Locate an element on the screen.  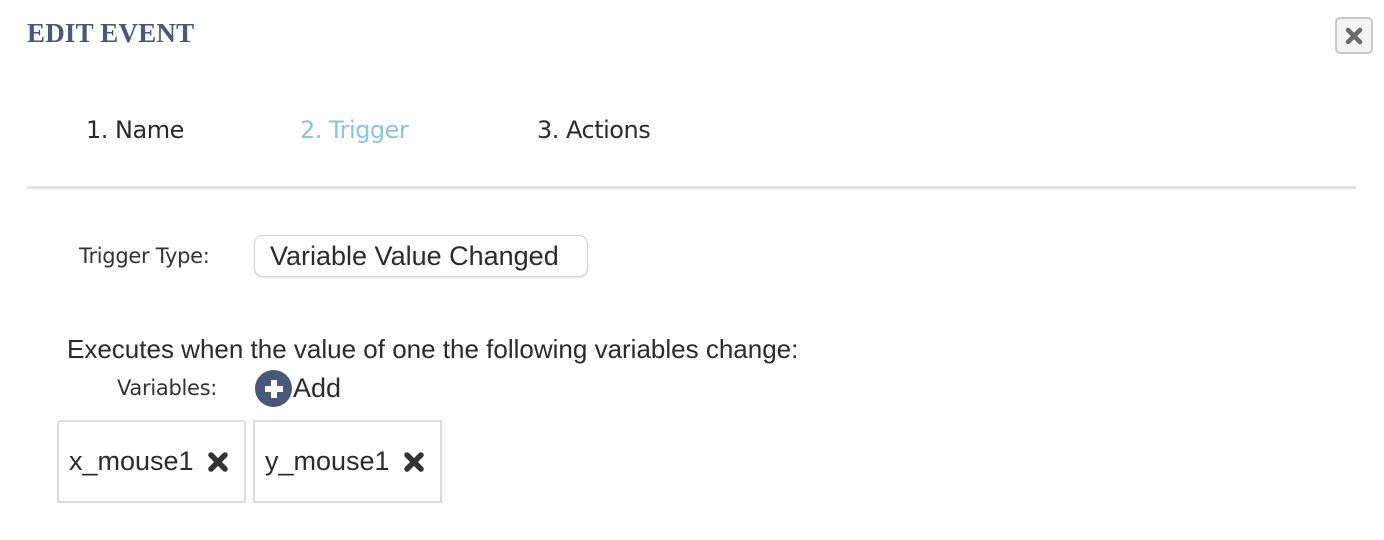
add-variable-button: Add is located at coordinates (298, 388).